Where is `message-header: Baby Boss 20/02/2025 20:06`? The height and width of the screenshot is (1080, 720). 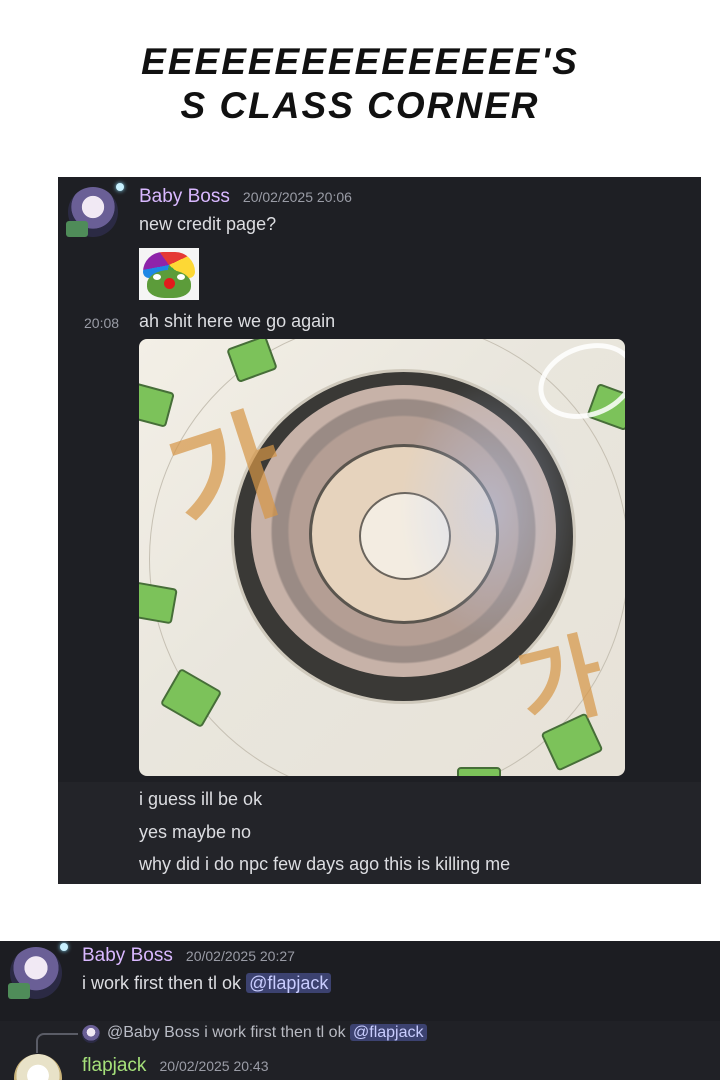 message-header: Baby Boss 20/02/2025 20:06 is located at coordinates (245, 197).